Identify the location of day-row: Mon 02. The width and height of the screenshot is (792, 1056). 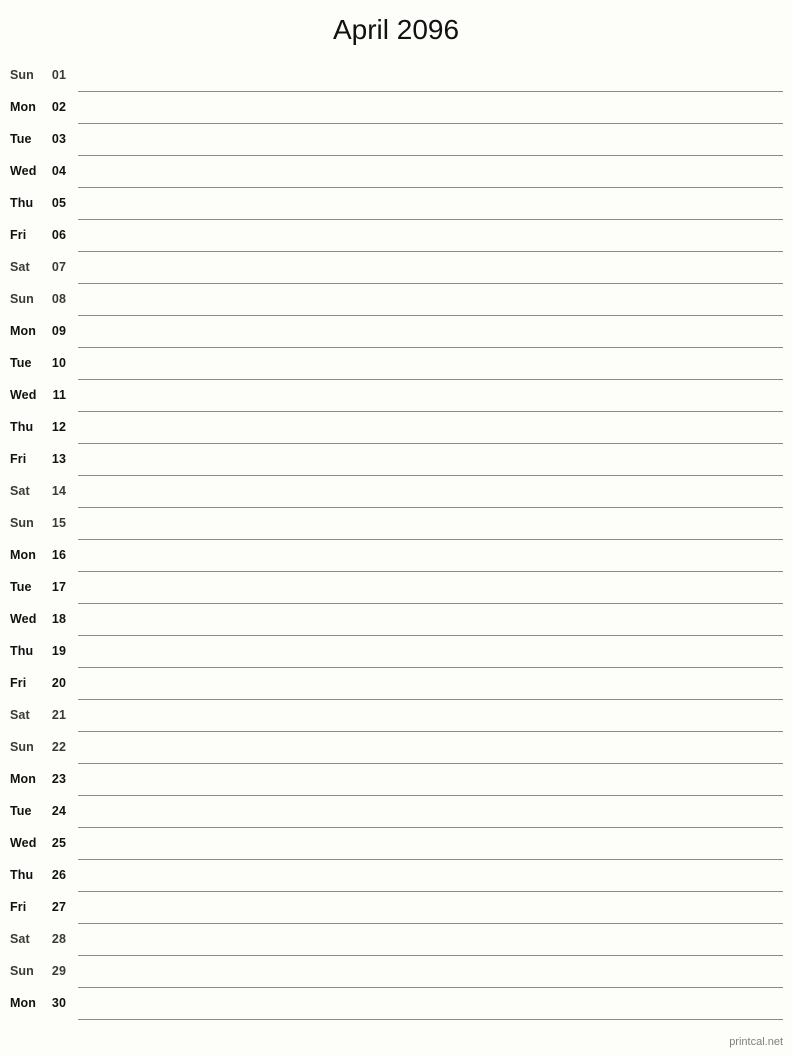
(396, 108).